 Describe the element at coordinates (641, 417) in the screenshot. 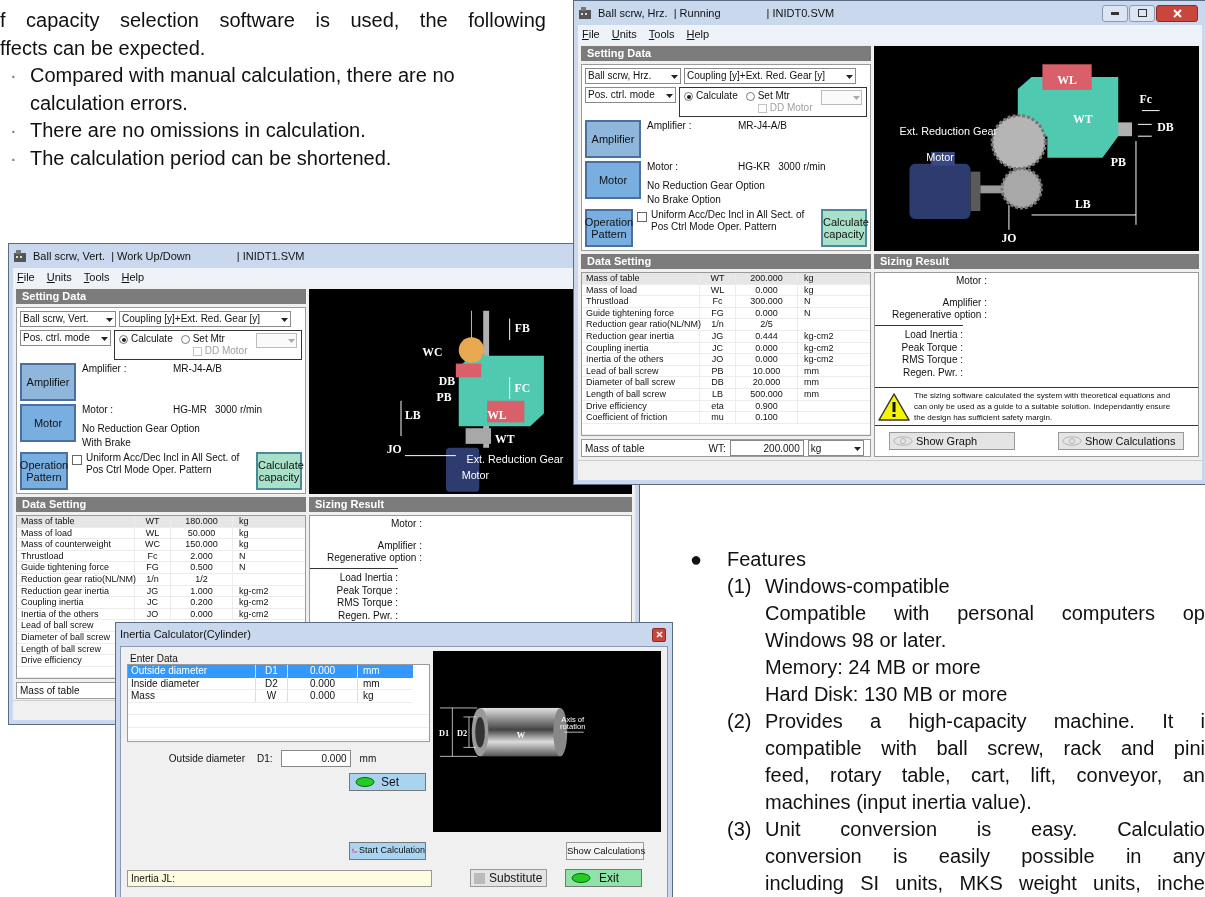

I see `table-cell: Coefficient of friction` at that location.